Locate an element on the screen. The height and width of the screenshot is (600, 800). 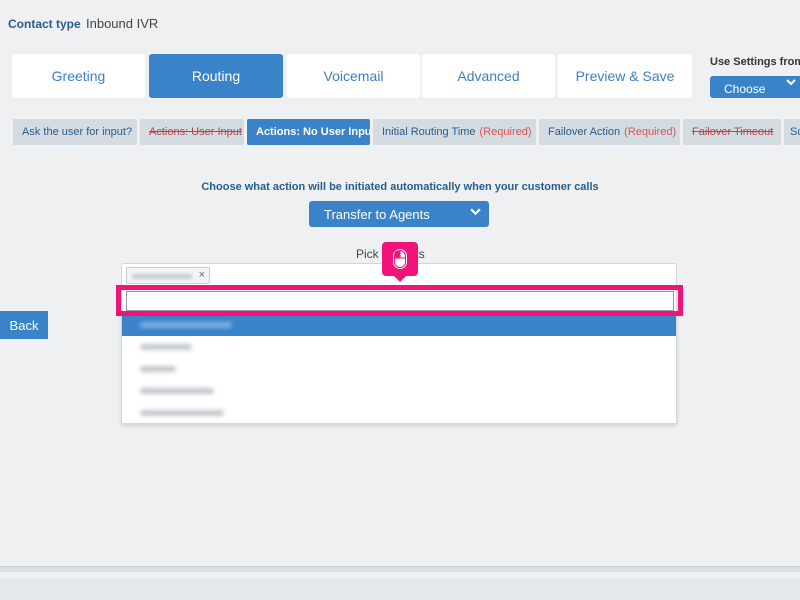
selected-agent-chip: × is located at coordinates (168, 275).